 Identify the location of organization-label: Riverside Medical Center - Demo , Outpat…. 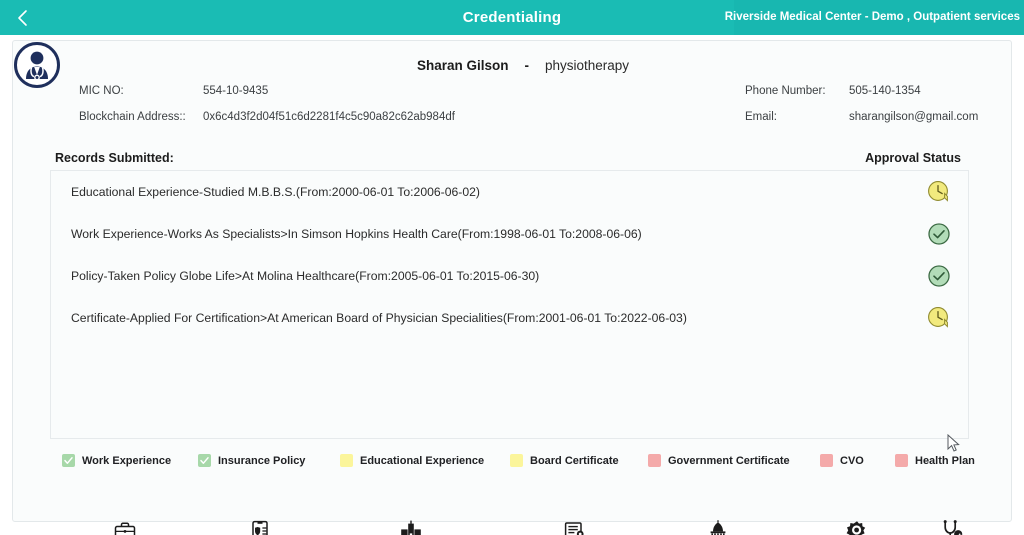
(872, 17).